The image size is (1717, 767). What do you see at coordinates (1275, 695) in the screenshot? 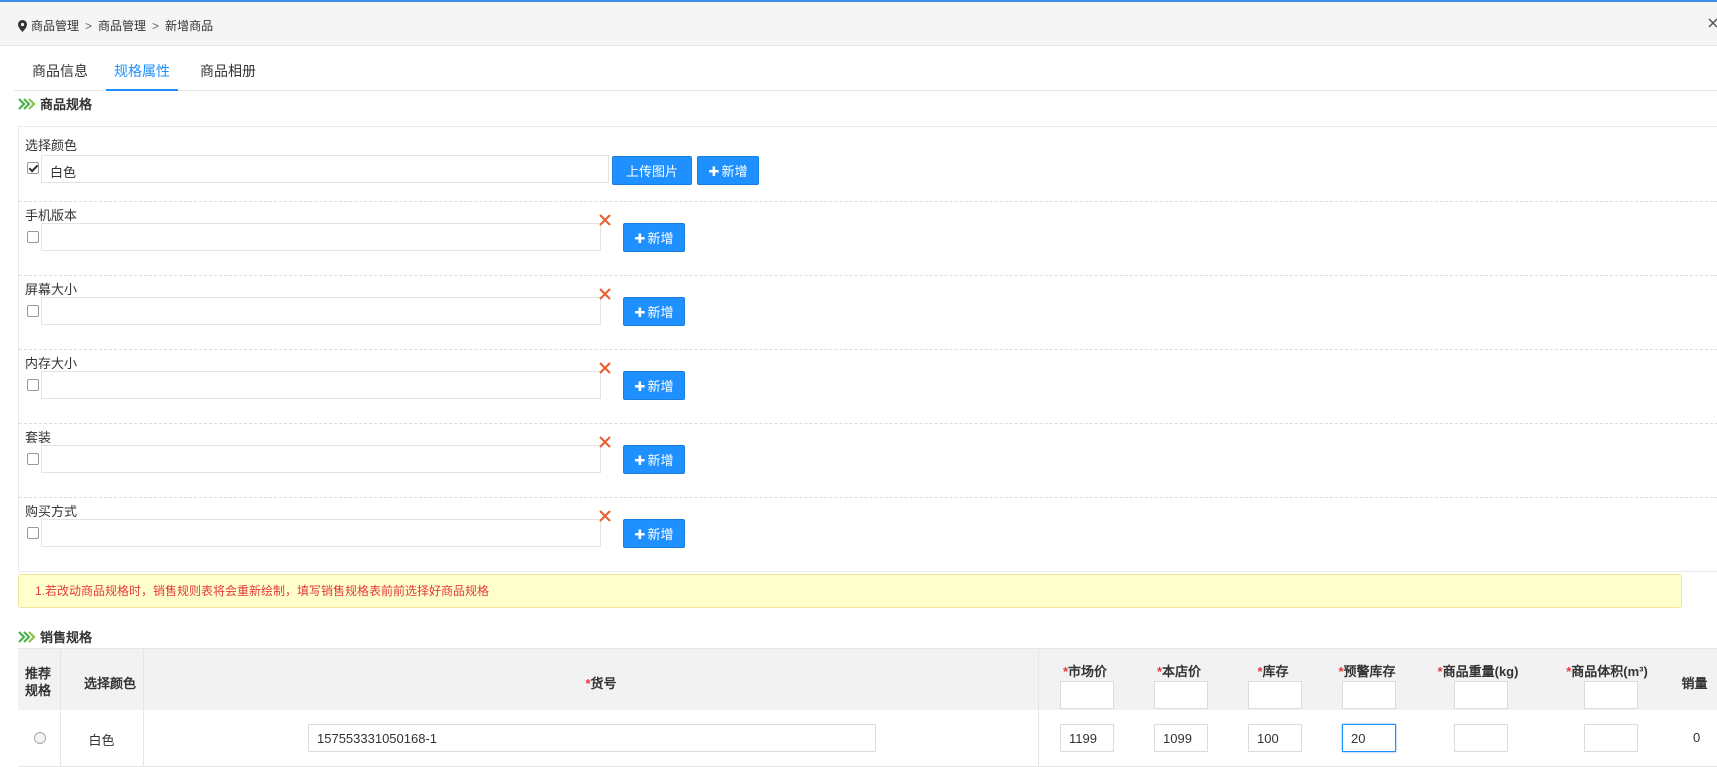
I see `batch-stock-input` at bounding box center [1275, 695].